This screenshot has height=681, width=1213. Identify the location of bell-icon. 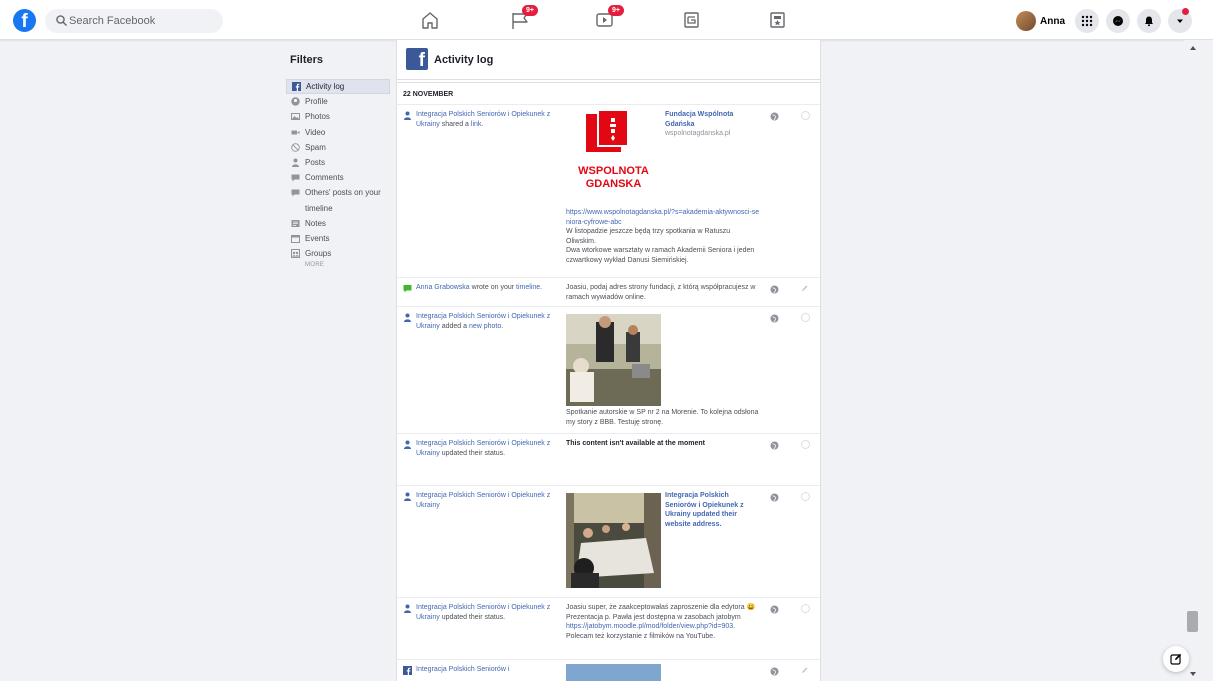
(1149, 21).